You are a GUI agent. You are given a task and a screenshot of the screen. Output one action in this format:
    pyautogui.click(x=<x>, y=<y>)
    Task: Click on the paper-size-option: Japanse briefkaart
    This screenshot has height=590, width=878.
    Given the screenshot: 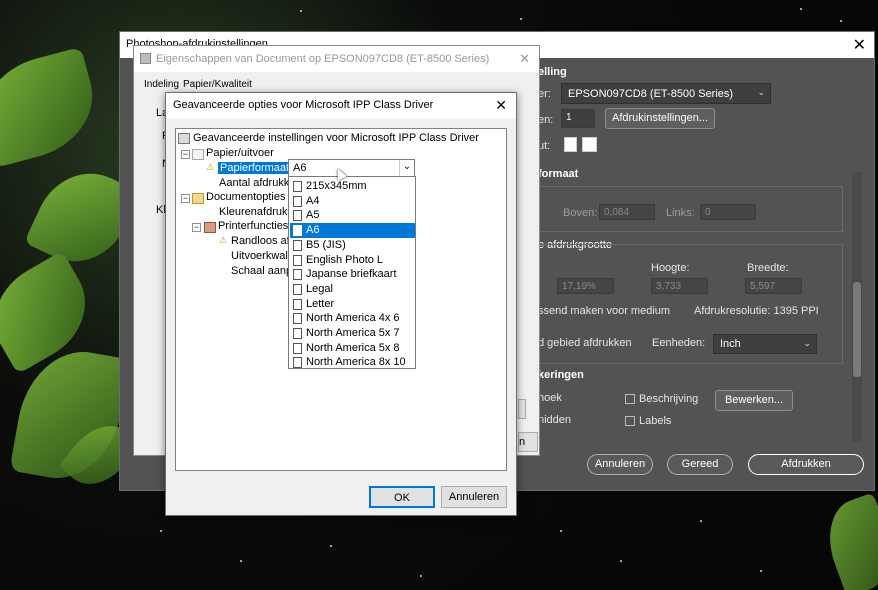 What is the action you would take?
    pyautogui.click(x=352, y=274)
    